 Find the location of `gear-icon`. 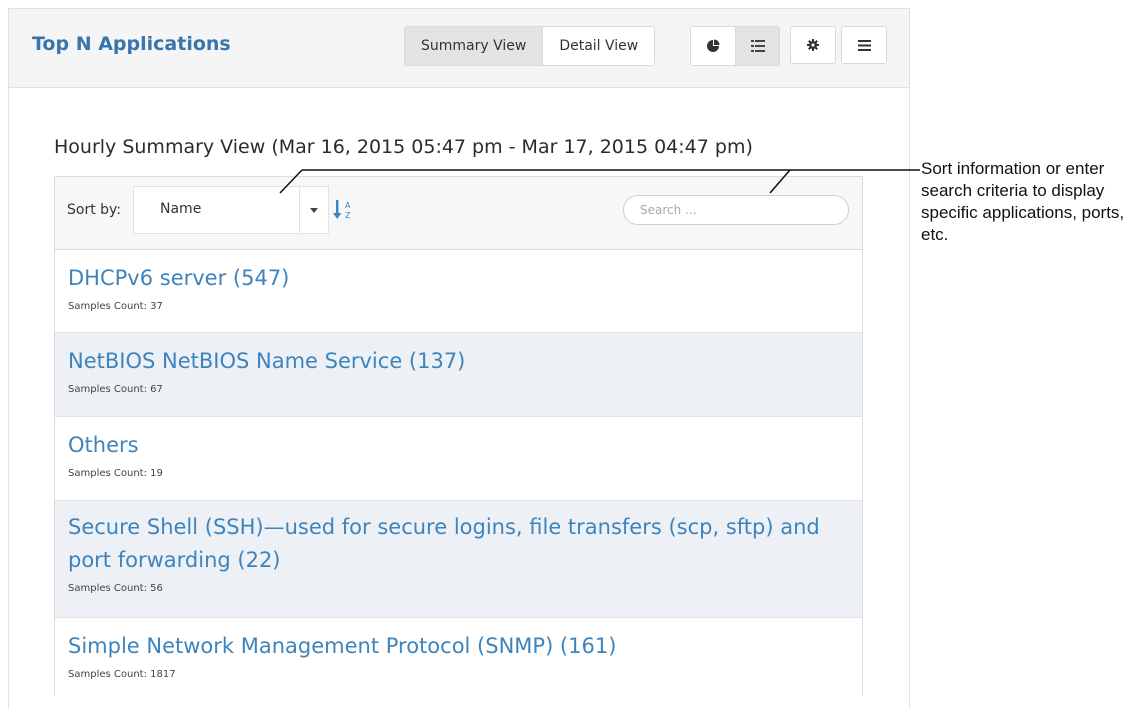

gear-icon is located at coordinates (813, 45).